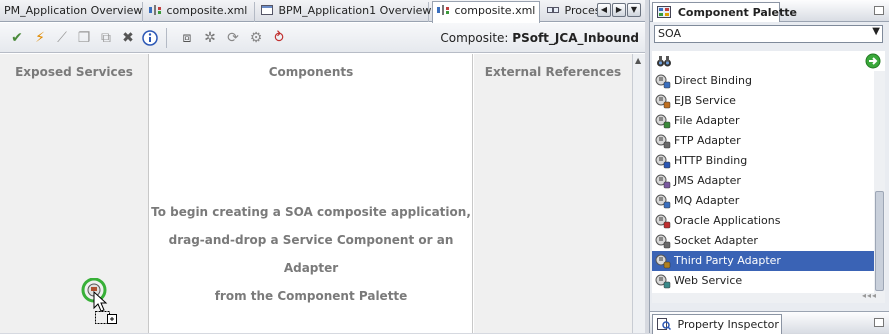 This screenshot has width=889, height=334. What do you see at coordinates (663, 281) in the screenshot?
I see `web-service-icon` at bounding box center [663, 281].